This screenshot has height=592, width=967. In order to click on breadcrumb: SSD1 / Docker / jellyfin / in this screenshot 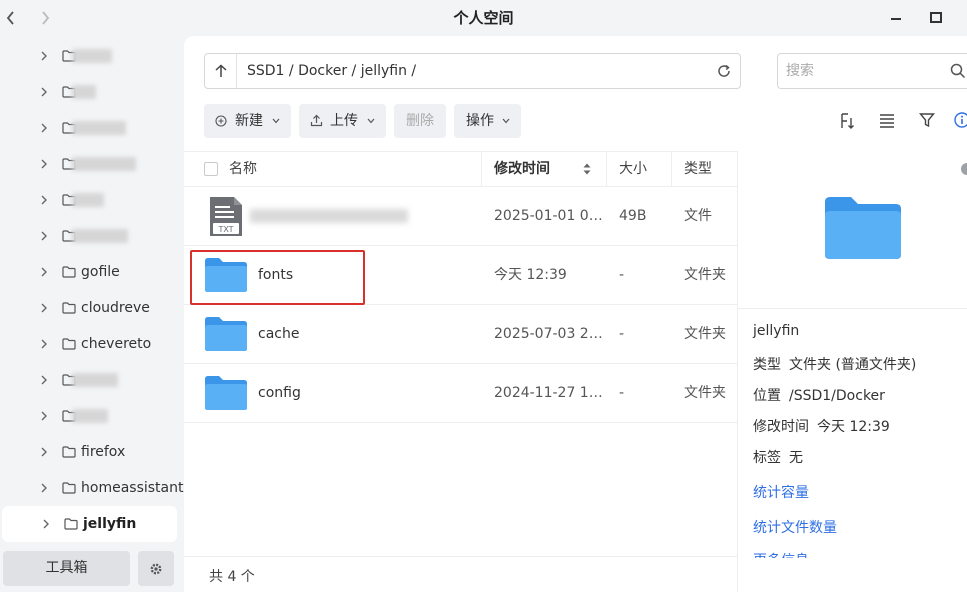, I will do `click(331, 71)`.